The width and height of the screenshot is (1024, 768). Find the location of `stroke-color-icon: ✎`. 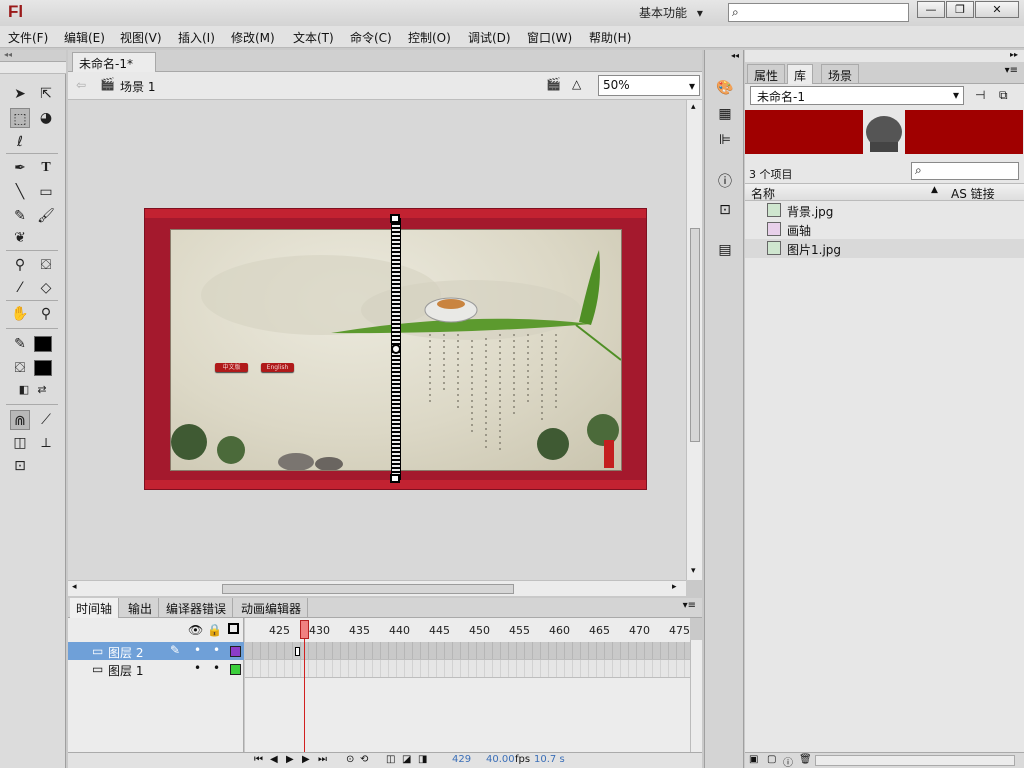

stroke-color-icon: ✎ is located at coordinates (20, 344).